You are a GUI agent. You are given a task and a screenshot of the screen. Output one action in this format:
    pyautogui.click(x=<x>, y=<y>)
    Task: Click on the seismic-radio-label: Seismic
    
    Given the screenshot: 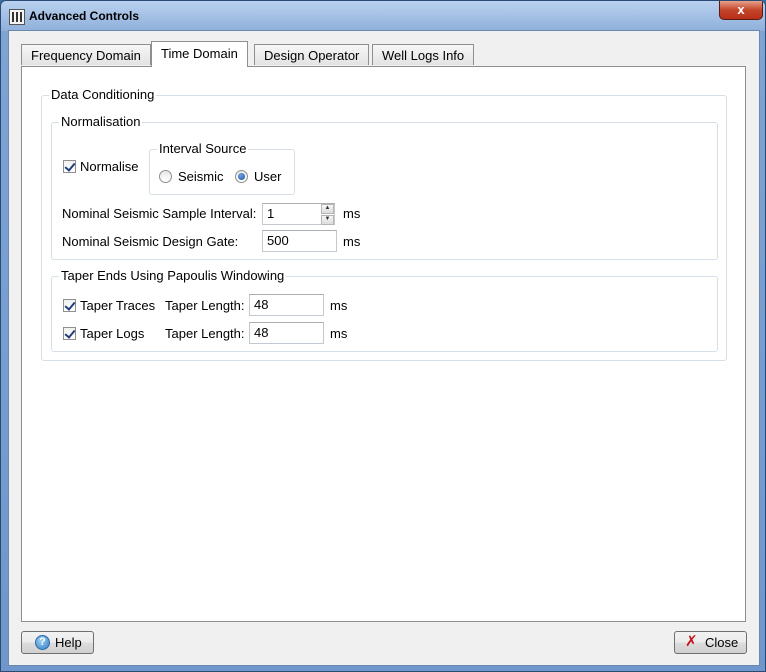 What is the action you would take?
    pyautogui.click(x=201, y=176)
    